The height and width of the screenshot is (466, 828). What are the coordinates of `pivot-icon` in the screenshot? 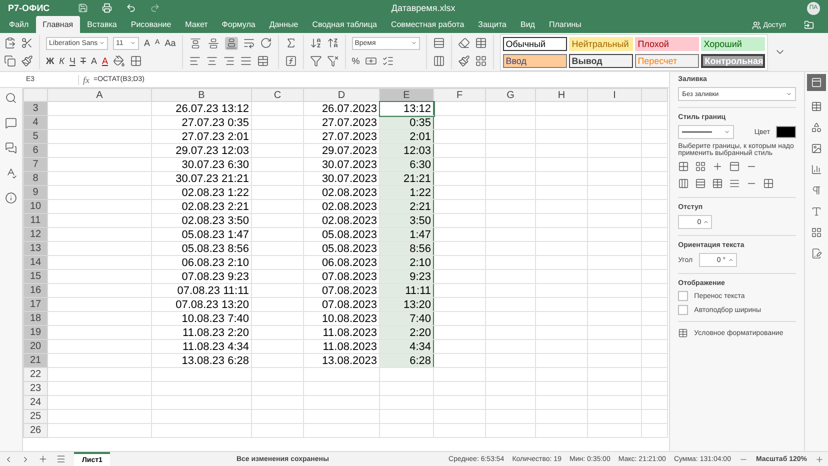 It's located at (816, 232).